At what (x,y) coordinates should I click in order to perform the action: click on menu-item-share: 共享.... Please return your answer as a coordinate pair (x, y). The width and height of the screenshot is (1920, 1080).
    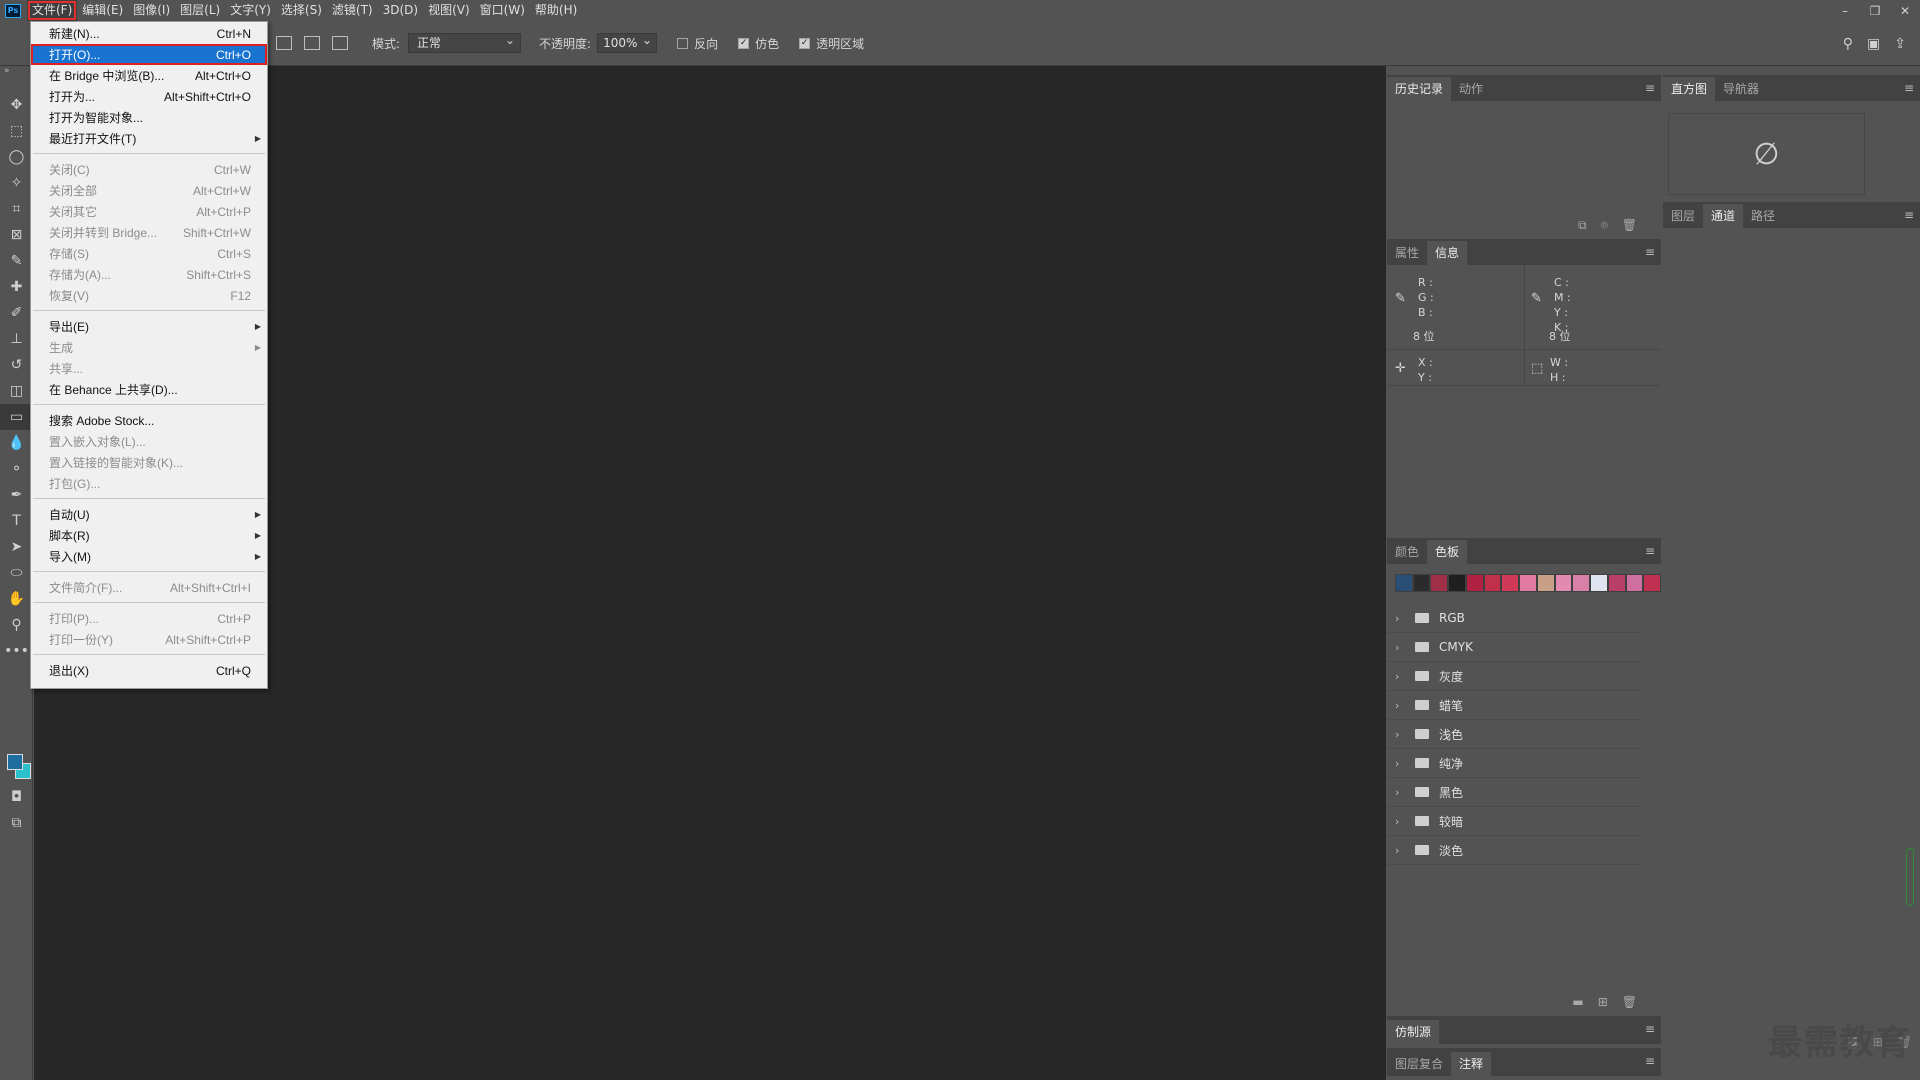
    Looking at the image, I should click on (149, 368).